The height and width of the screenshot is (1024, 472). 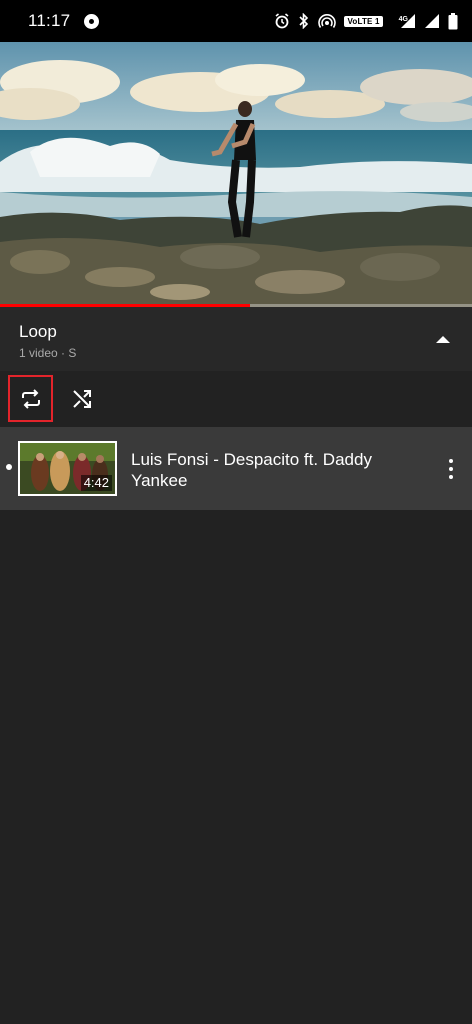 I want to click on repeat-icon, so click(x=30, y=398).